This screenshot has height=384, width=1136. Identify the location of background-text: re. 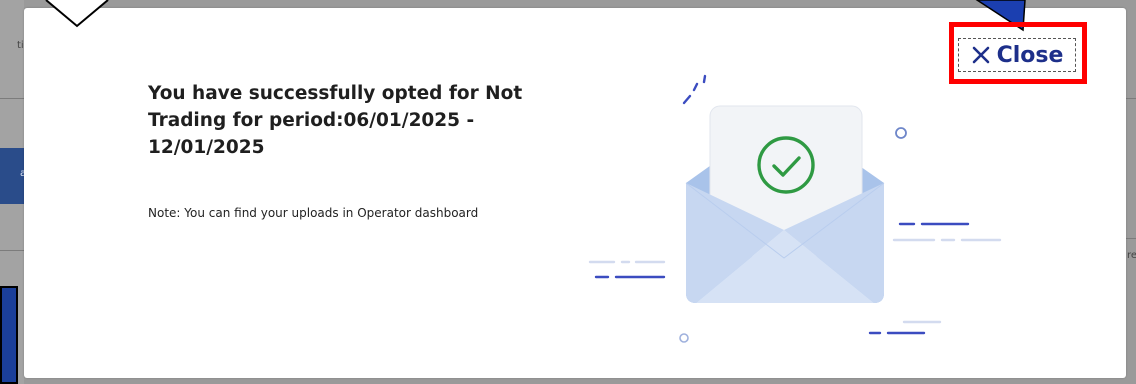
(1131, 255).